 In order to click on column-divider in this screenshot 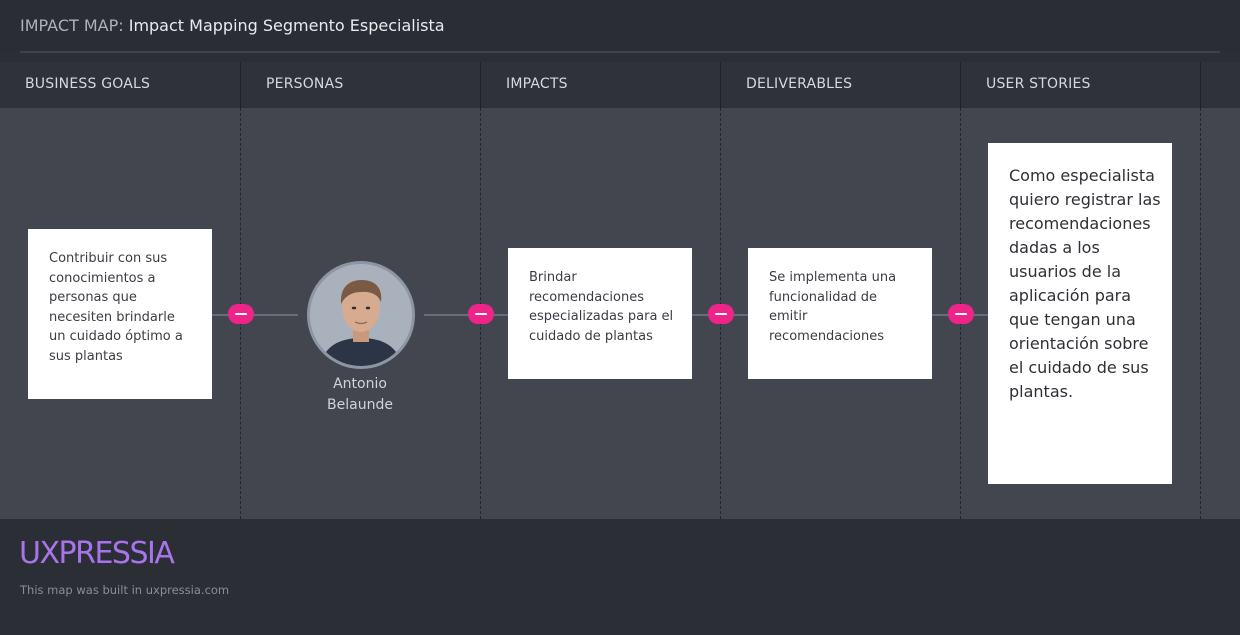, I will do `click(1200, 313)`.